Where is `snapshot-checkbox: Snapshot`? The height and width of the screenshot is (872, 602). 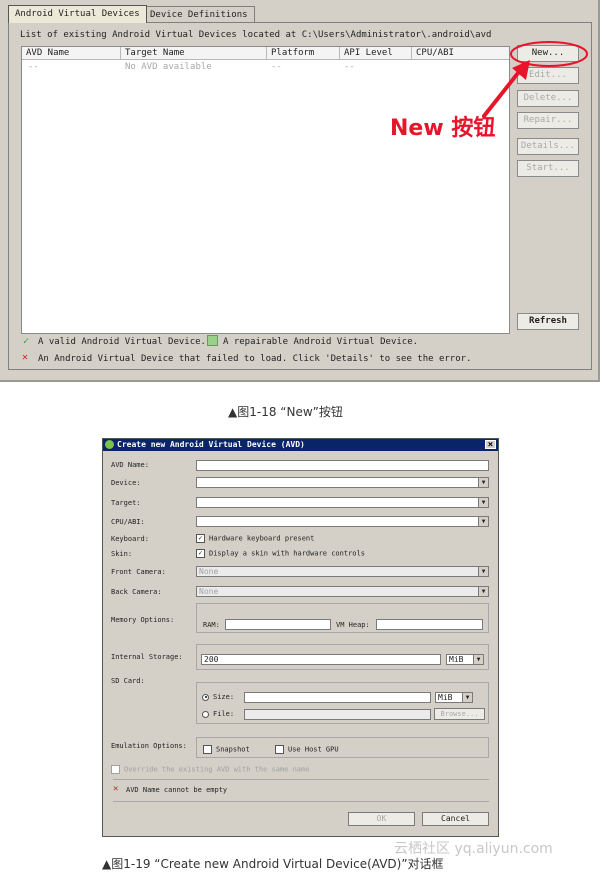 snapshot-checkbox: Snapshot is located at coordinates (226, 749).